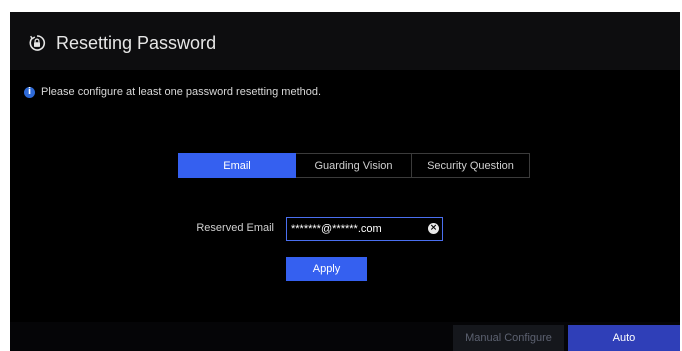 This screenshot has height=351, width=682. I want to click on reset-method-tabs: Email Guarding Vision Security Question, so click(354, 165).